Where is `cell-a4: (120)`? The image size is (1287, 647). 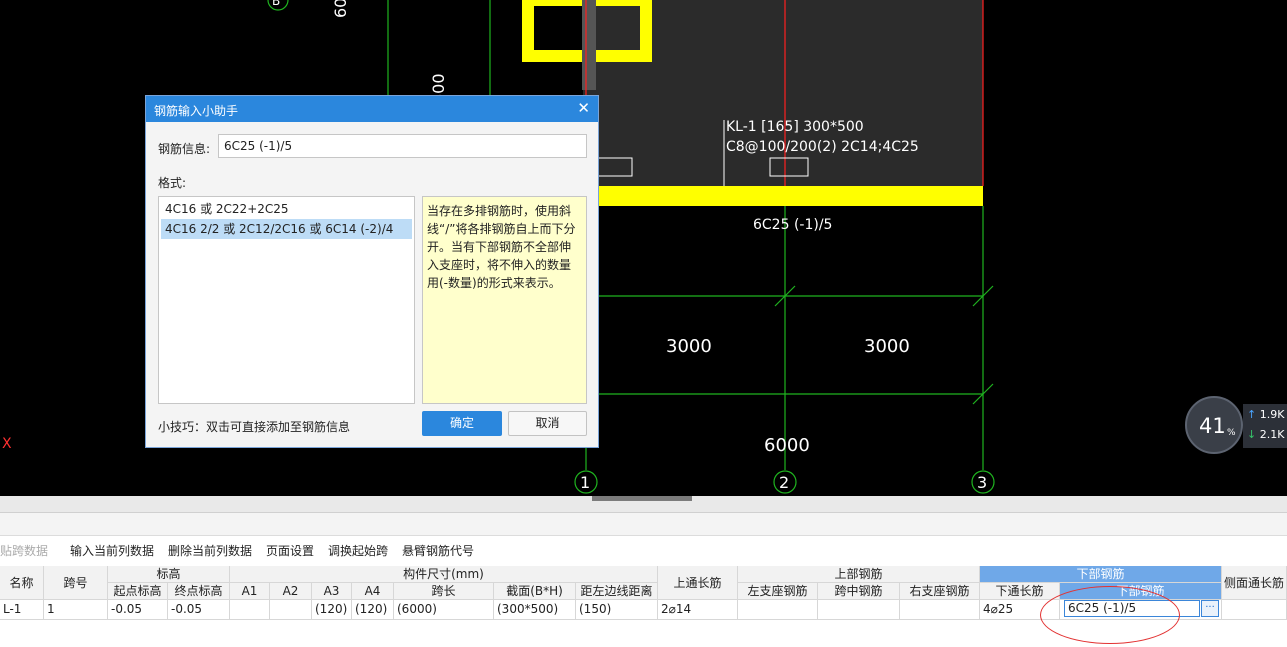 cell-a4: (120) is located at coordinates (373, 610).